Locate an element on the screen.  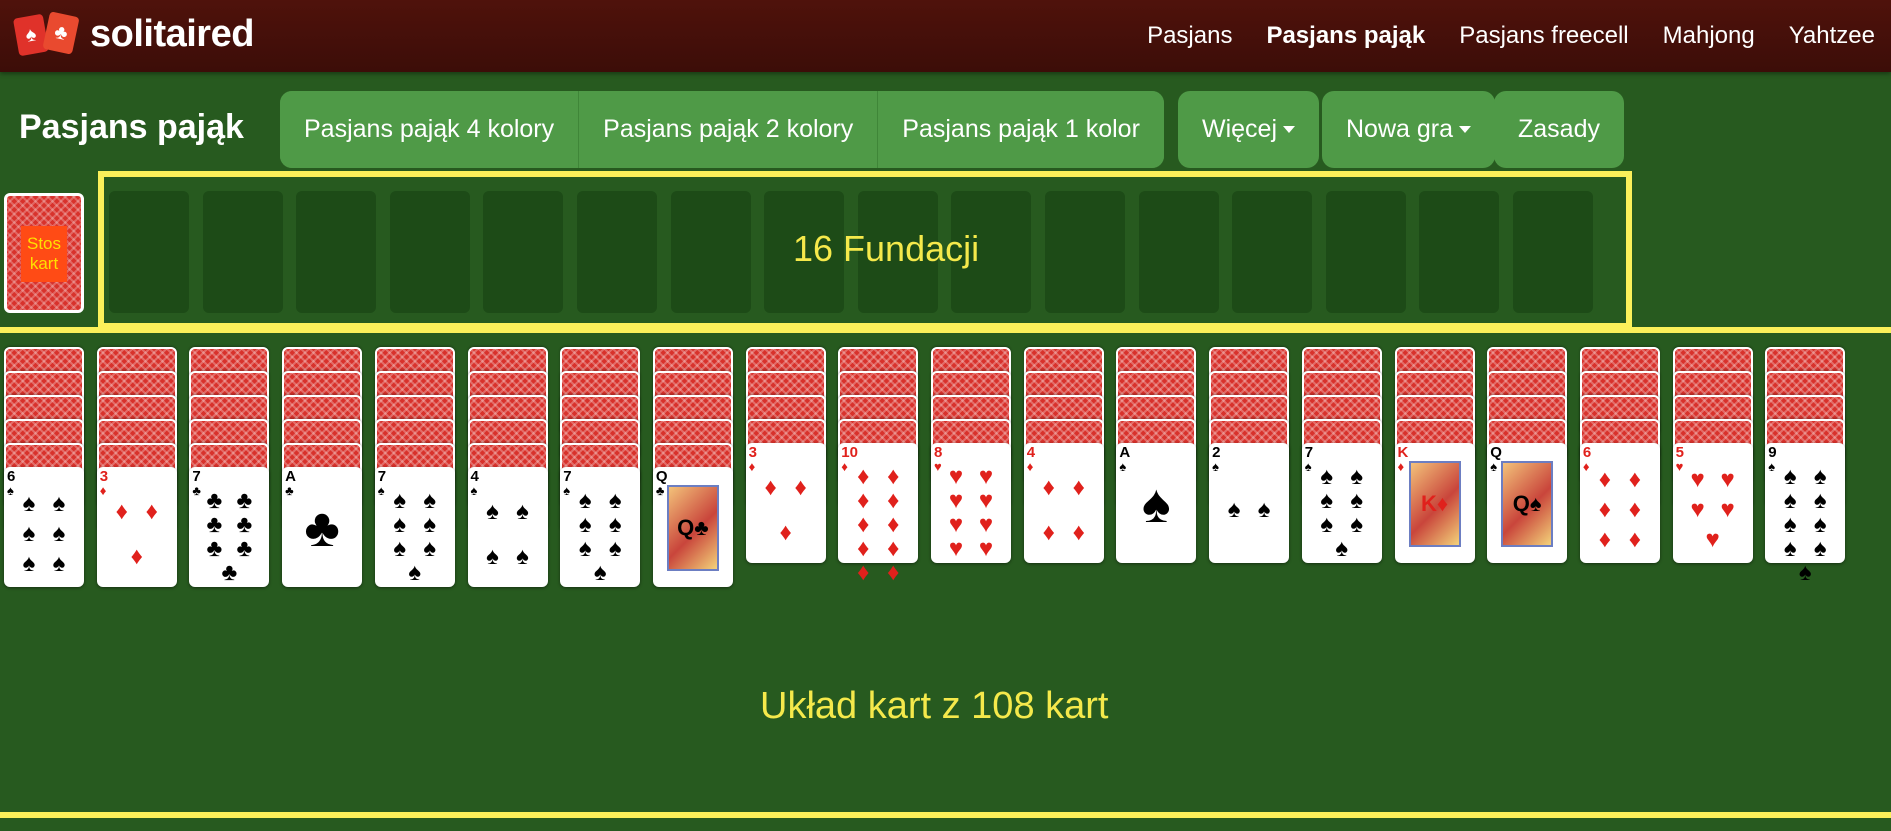
more-button-label: Więcej is located at coordinates (1240, 129).